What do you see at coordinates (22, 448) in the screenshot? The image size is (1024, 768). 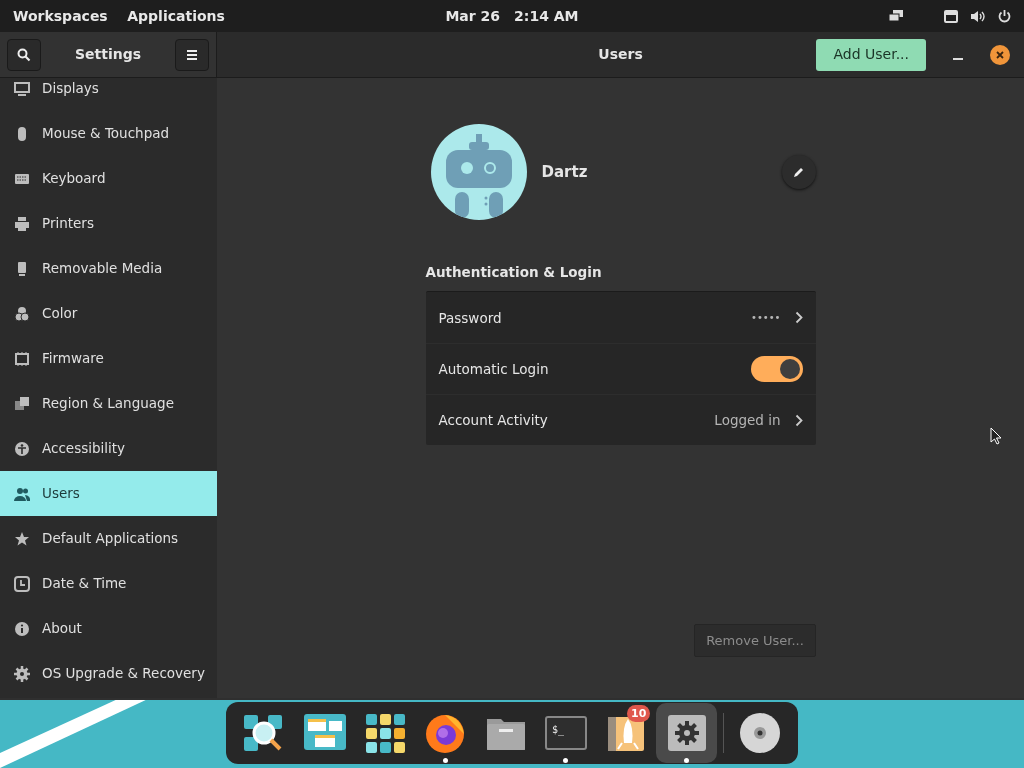 I see `accessibility-icon` at bounding box center [22, 448].